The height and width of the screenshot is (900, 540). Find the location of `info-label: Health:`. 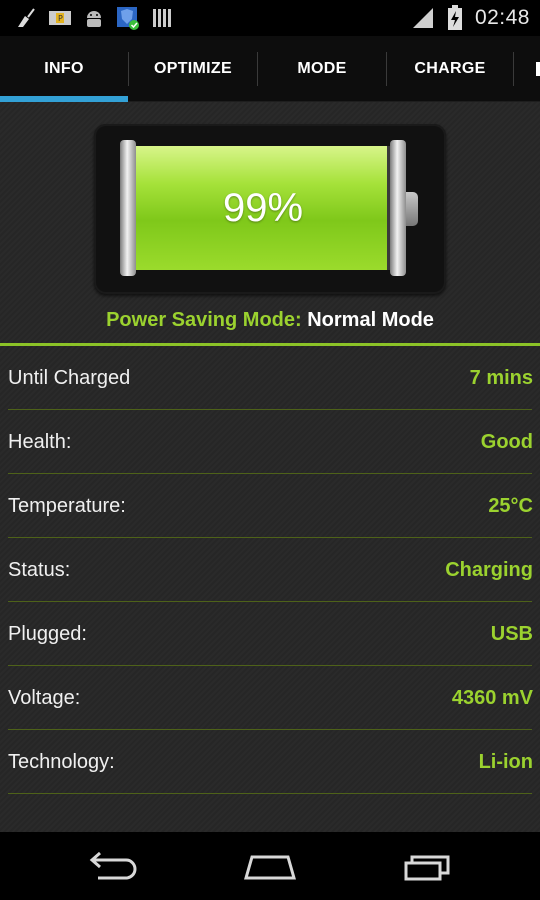

info-label: Health: is located at coordinates (40, 441).